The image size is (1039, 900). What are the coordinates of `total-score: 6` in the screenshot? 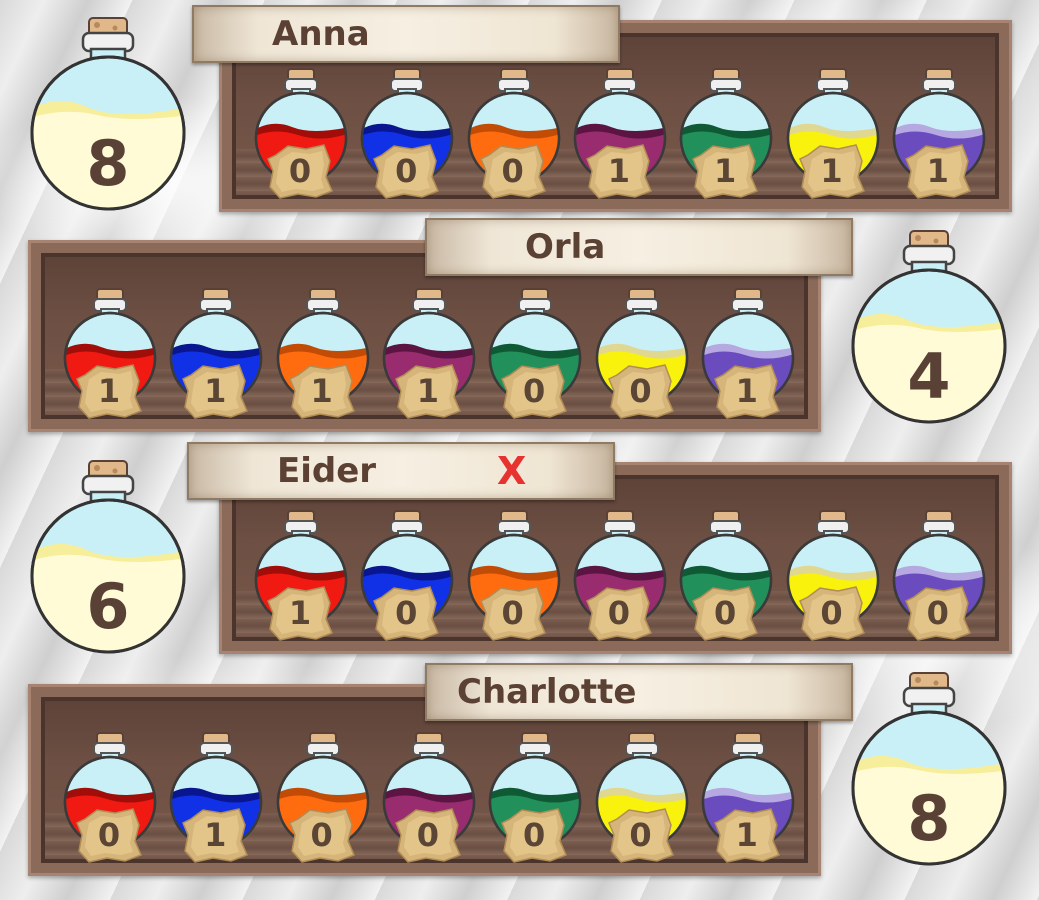 It's located at (108, 606).